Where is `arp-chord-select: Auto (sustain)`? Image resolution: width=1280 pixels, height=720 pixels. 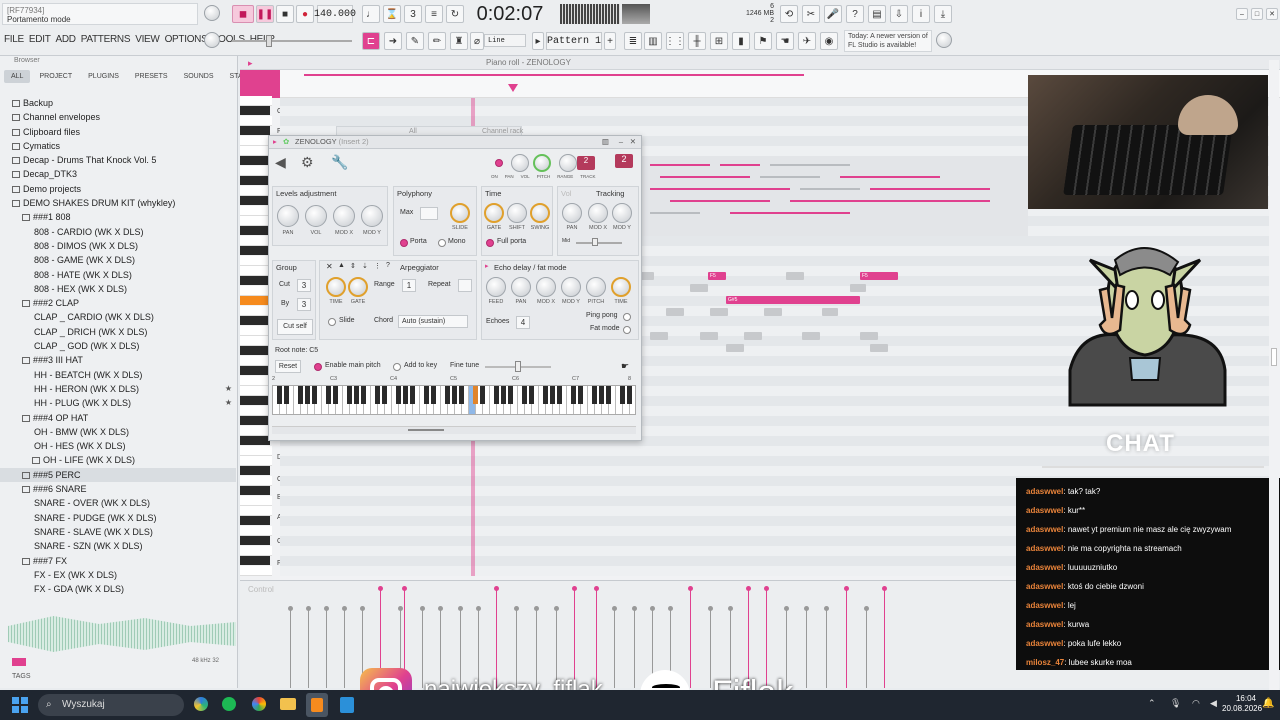 arp-chord-select: Auto (sustain) is located at coordinates (433, 321).